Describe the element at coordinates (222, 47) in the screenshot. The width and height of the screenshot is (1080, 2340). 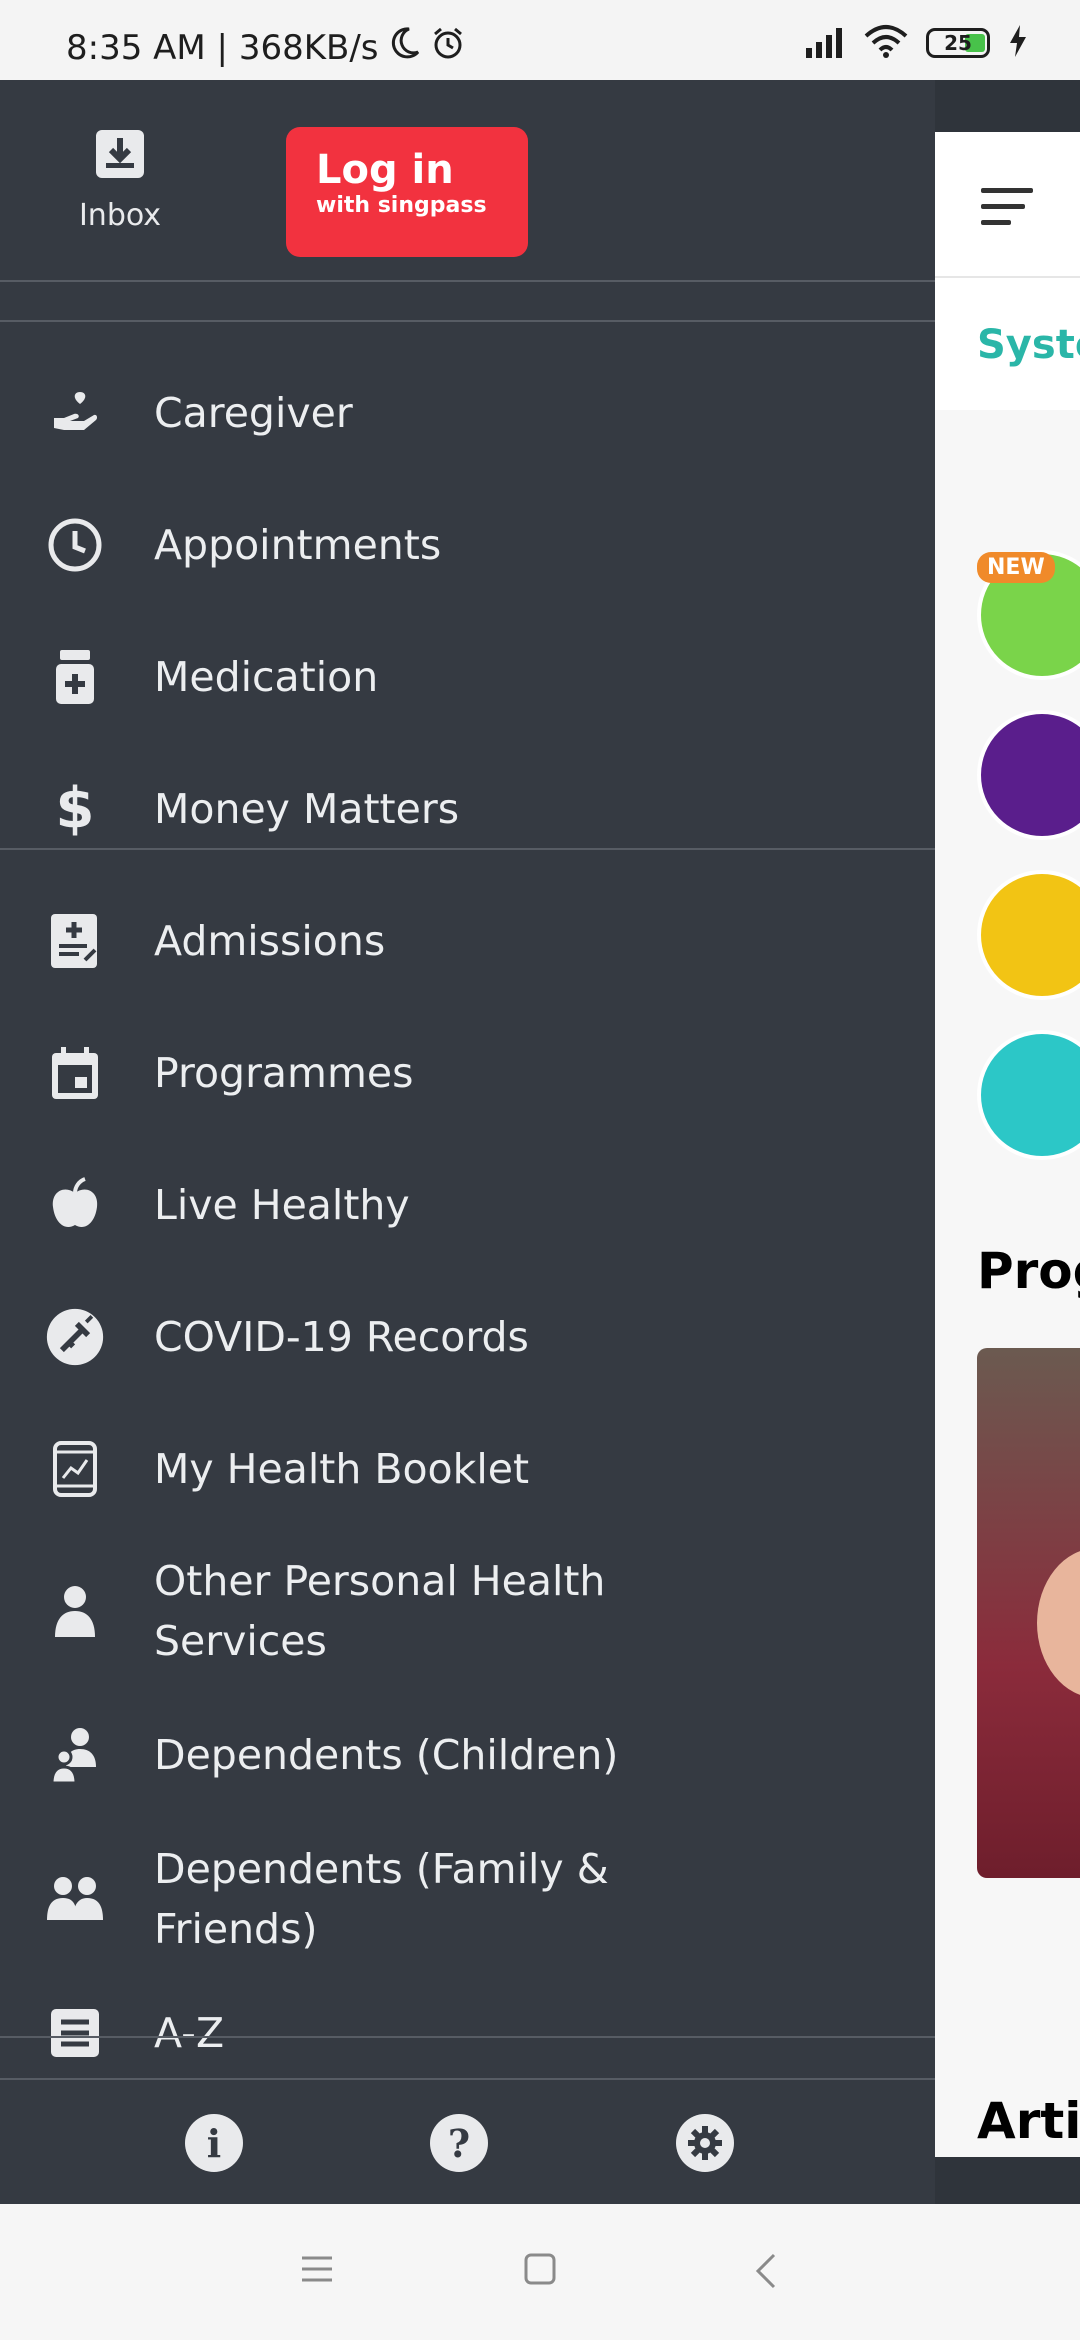
I see `status-time-speed: 8:35 AM | 368KB/s` at that location.